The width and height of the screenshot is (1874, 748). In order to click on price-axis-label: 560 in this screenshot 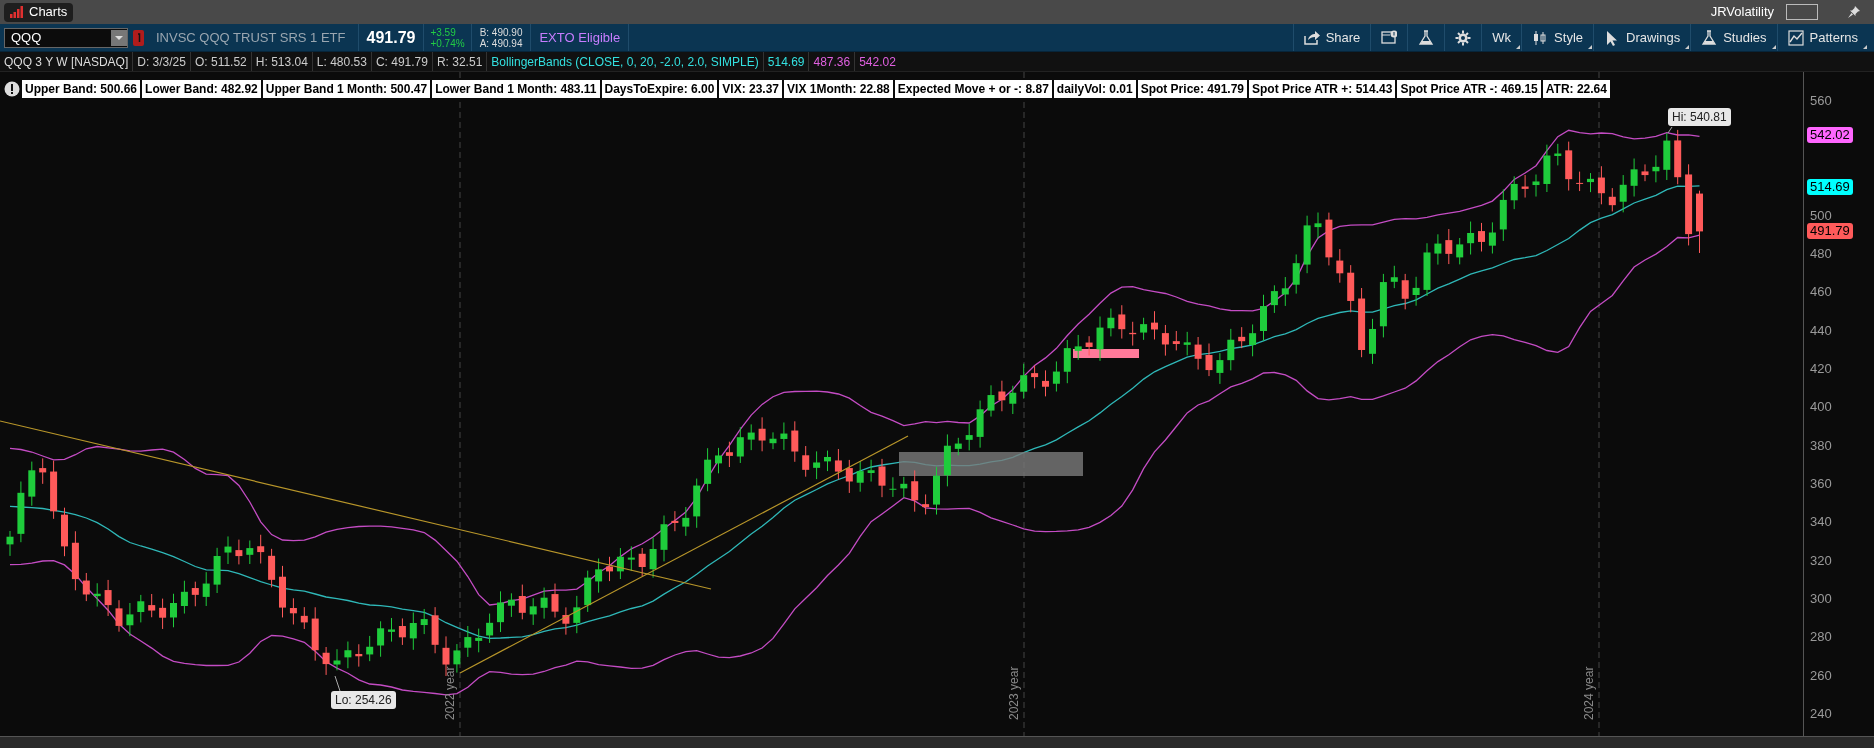, I will do `click(1821, 100)`.